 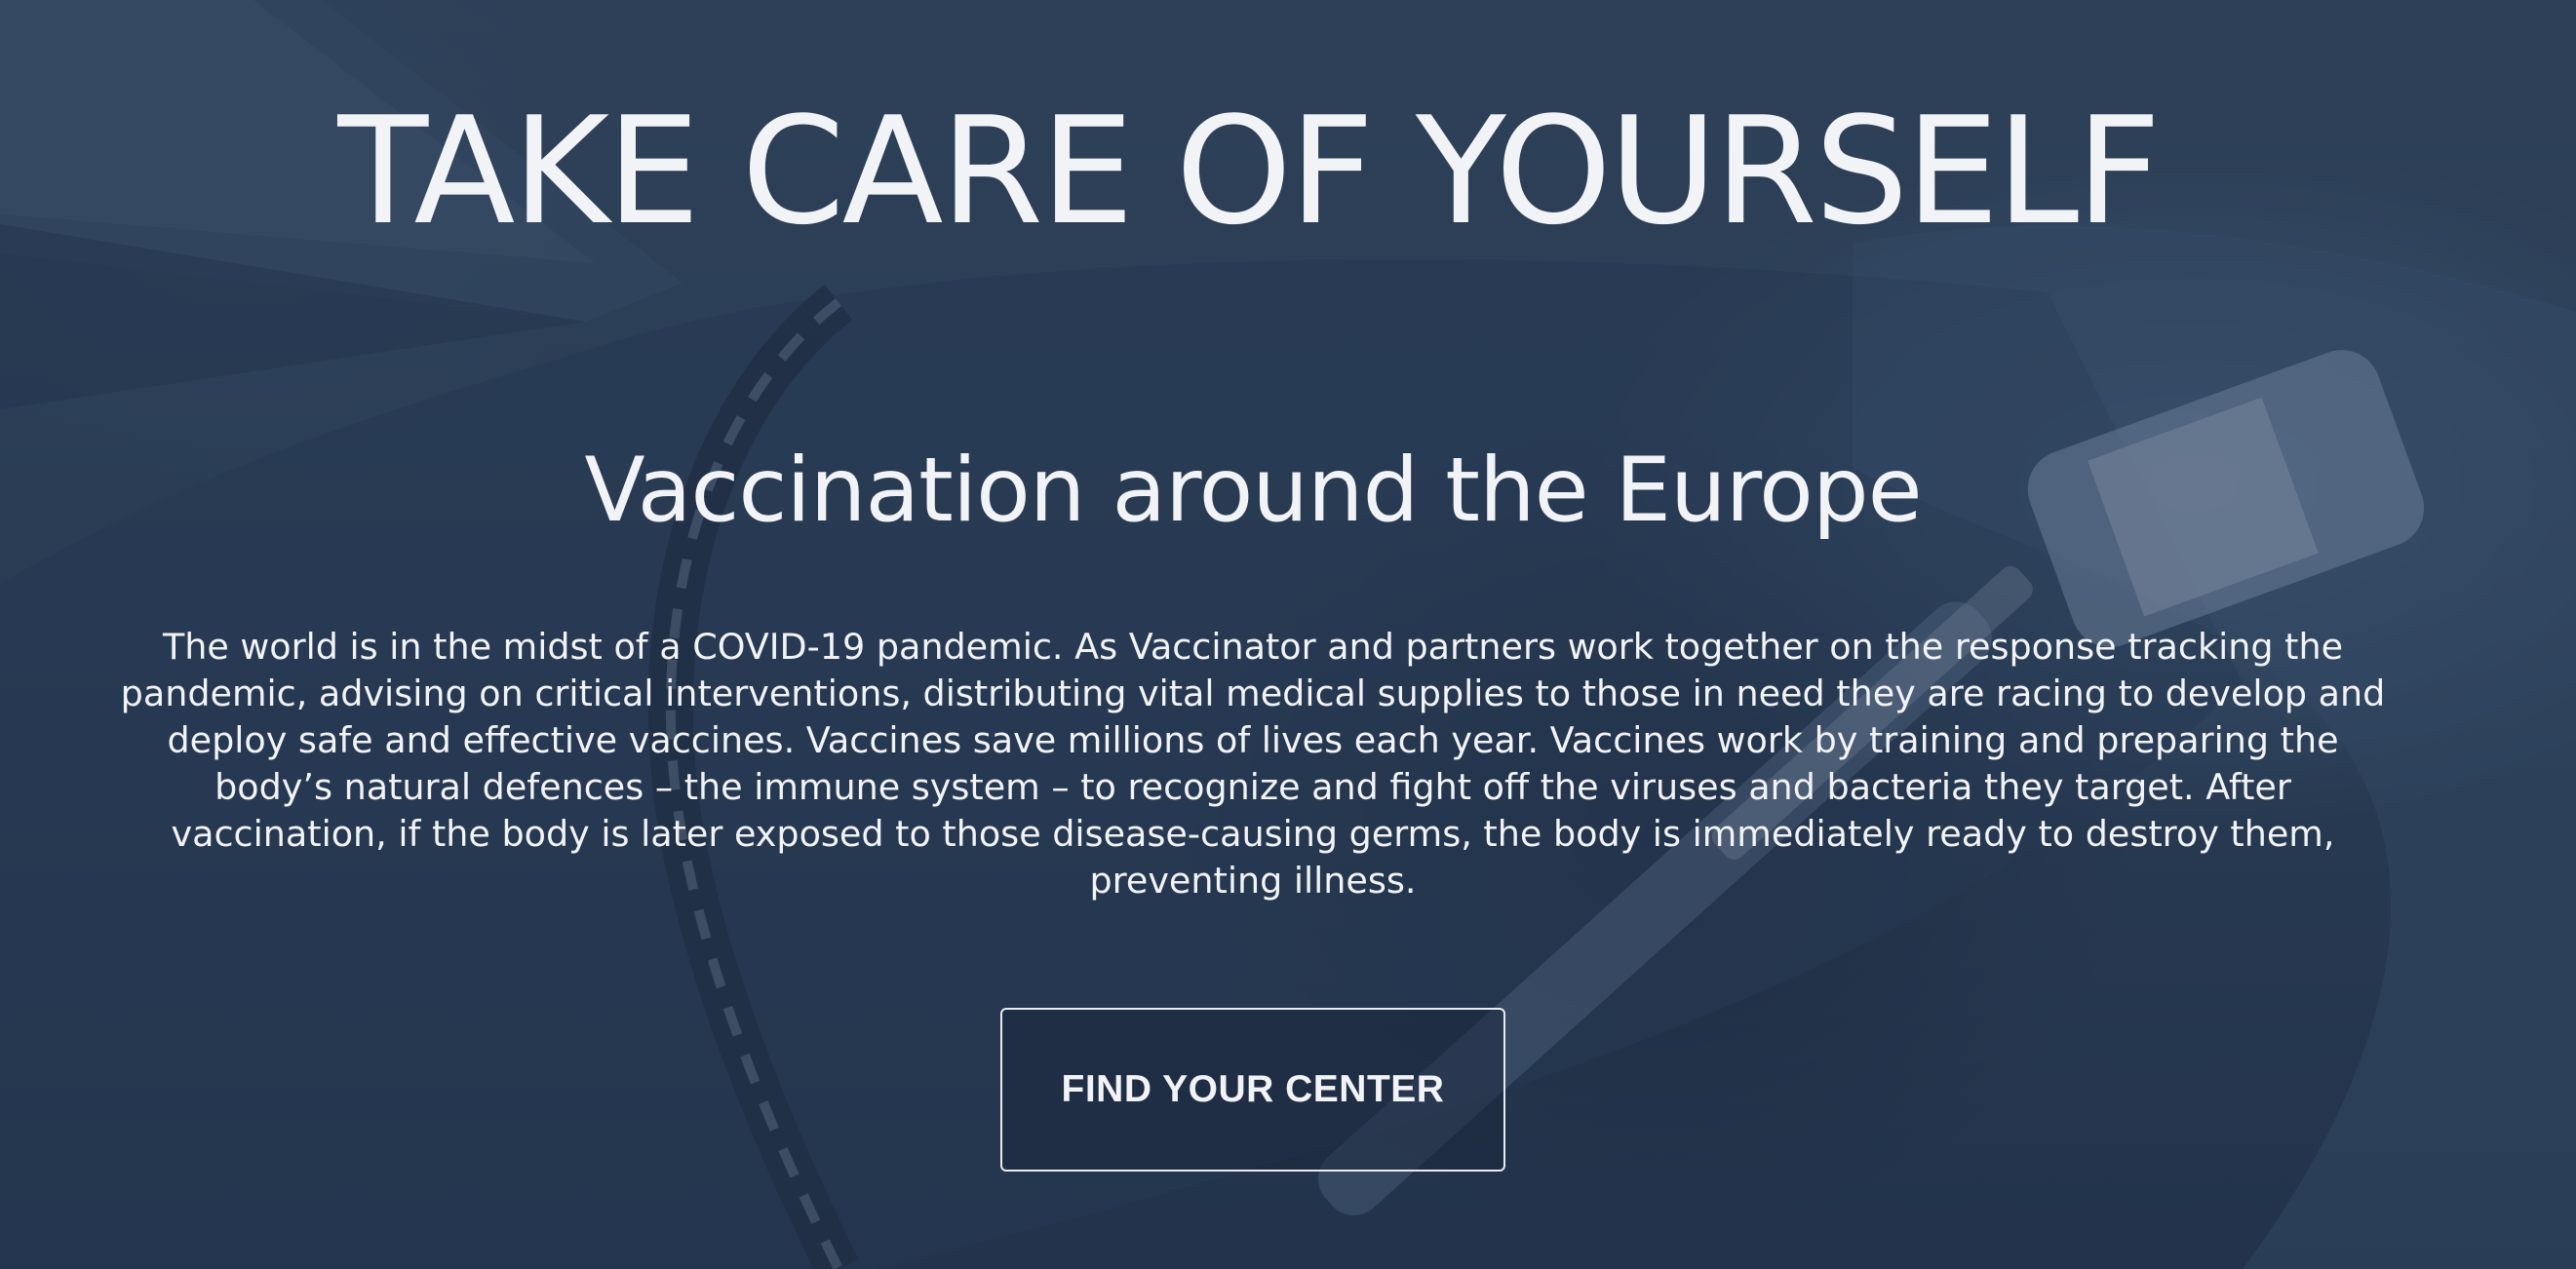 What do you see at coordinates (1252, 1090) in the screenshot?
I see `find-your-center-button: FIND YOUR CENTER` at bounding box center [1252, 1090].